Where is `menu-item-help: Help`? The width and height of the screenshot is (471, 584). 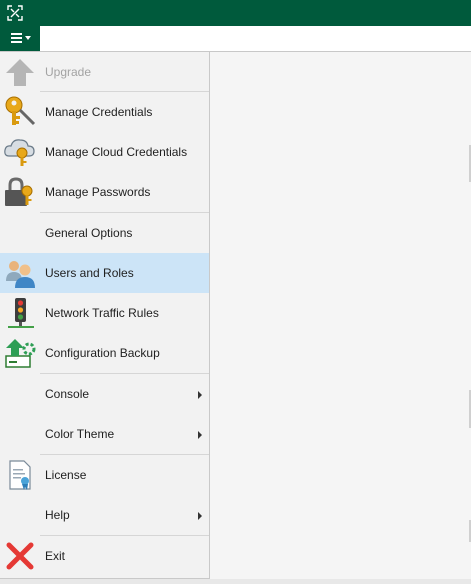 menu-item-help: Help is located at coordinates (104, 515).